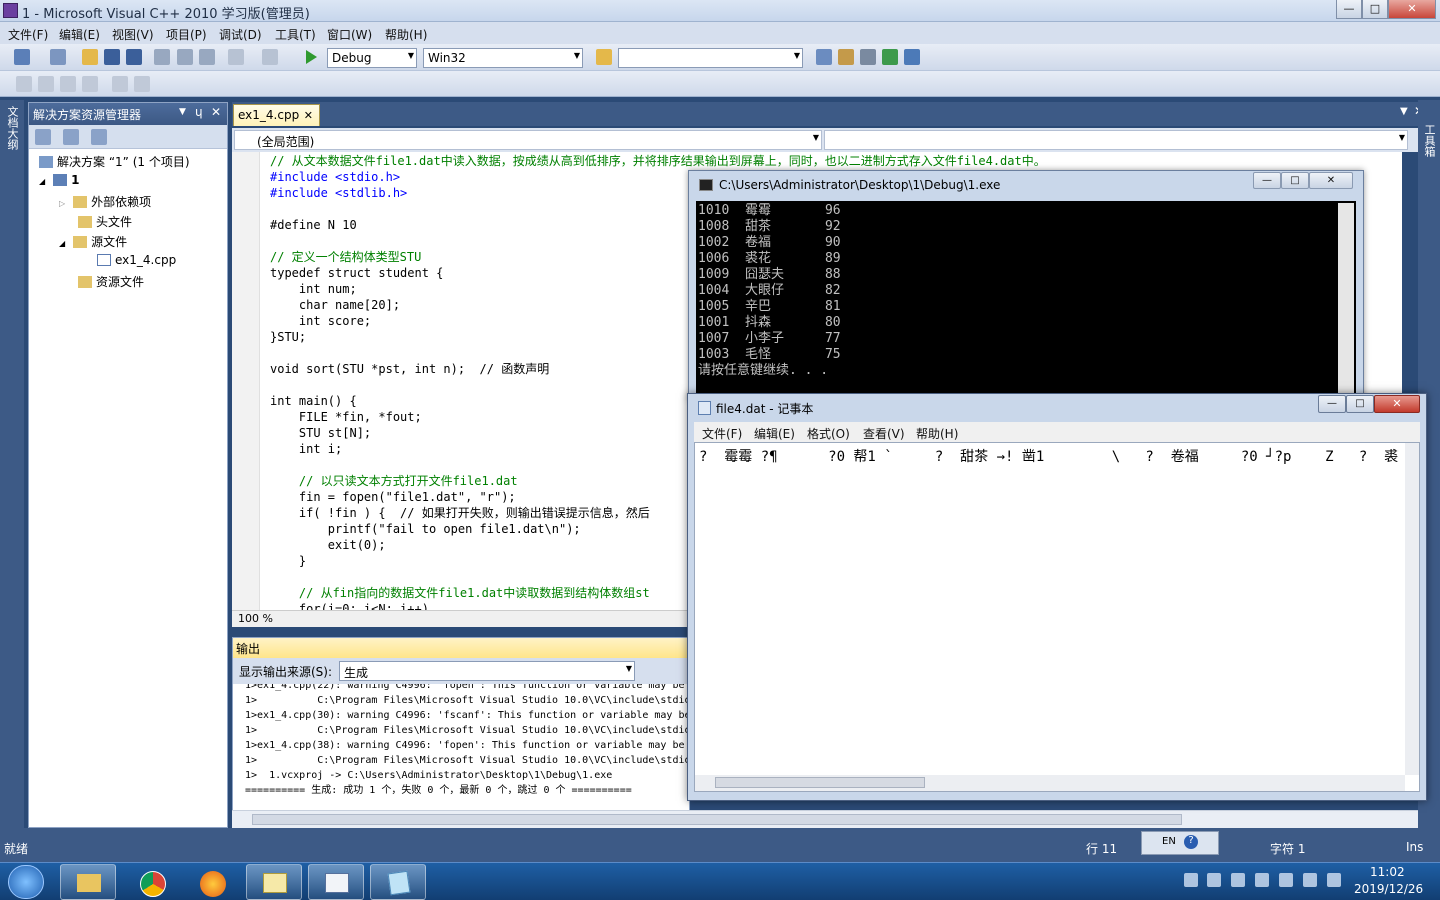 The height and width of the screenshot is (900, 1440). Describe the element at coordinates (236, 57) in the screenshot. I see `undo-icon` at that location.